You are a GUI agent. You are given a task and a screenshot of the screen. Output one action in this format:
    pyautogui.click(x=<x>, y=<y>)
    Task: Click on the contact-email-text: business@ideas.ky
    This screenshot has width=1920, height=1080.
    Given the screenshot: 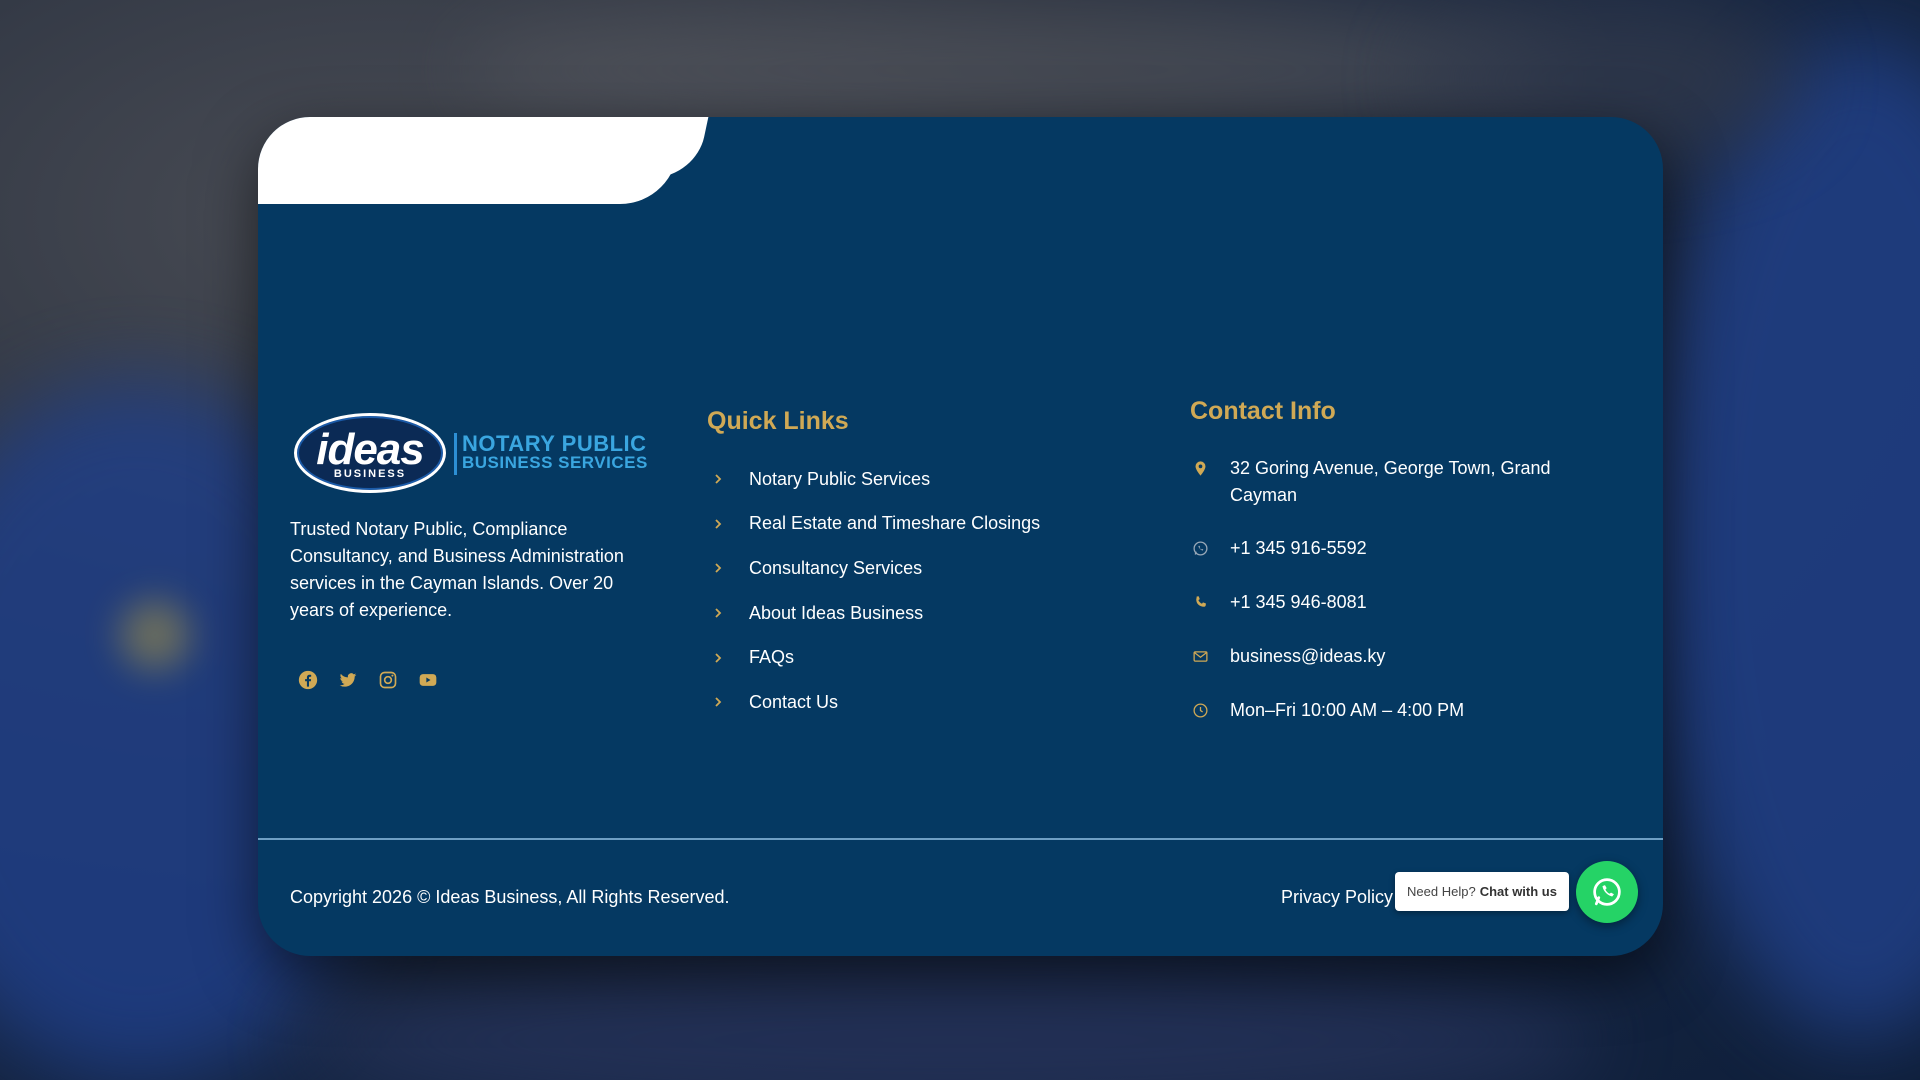 What is the action you would take?
    pyautogui.click(x=1308, y=656)
    